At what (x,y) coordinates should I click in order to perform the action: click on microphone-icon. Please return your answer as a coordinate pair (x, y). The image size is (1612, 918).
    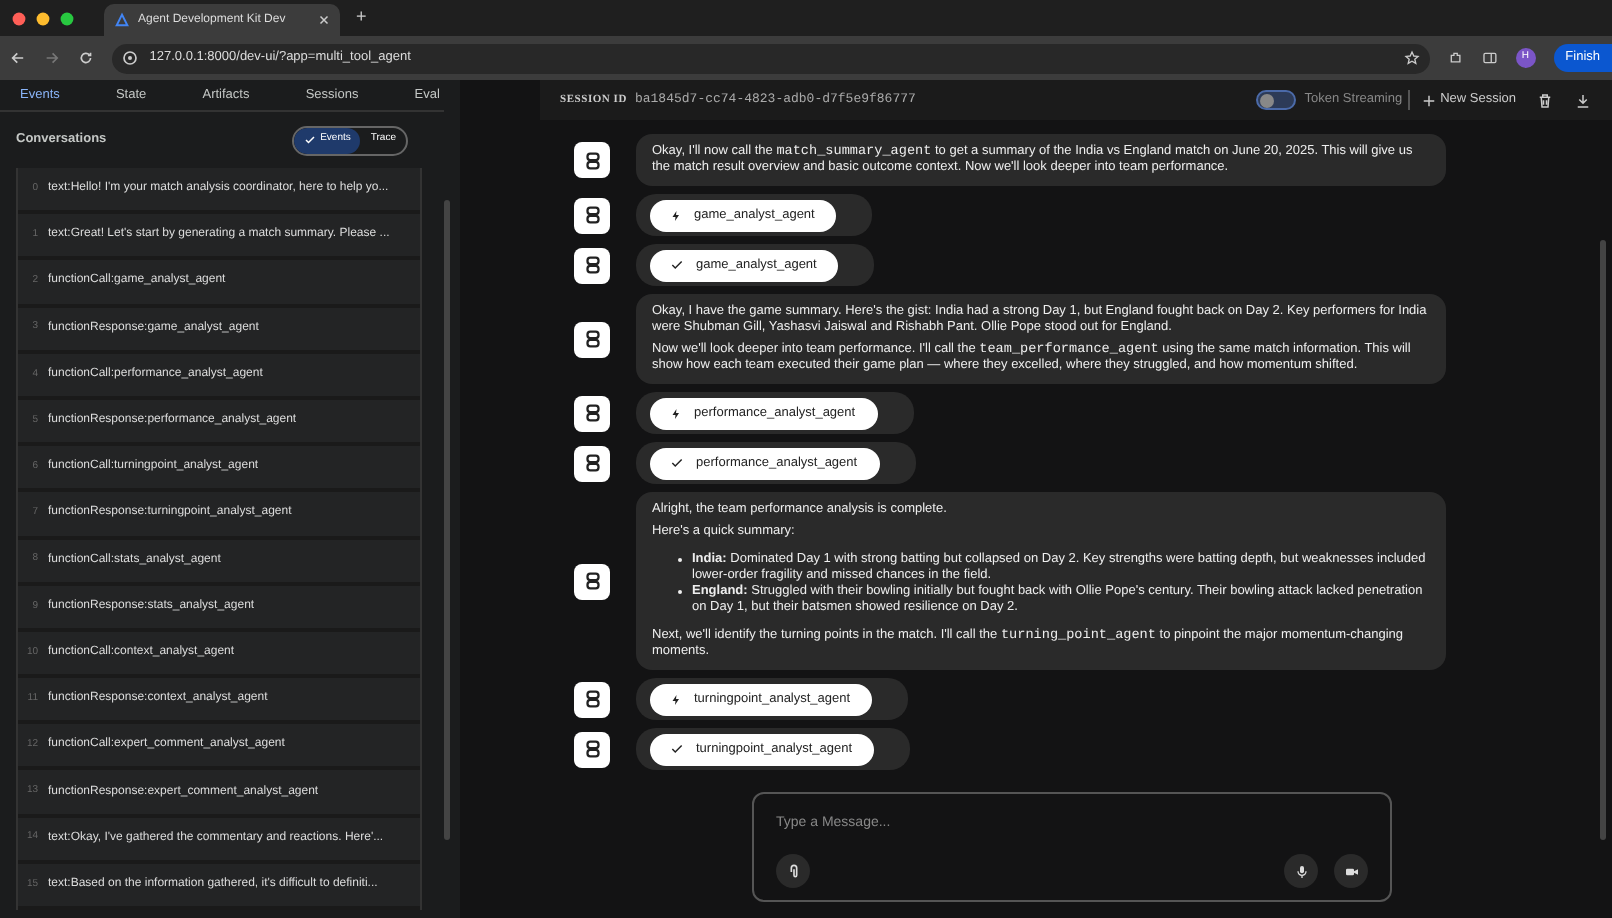
    Looking at the image, I should click on (1301, 871).